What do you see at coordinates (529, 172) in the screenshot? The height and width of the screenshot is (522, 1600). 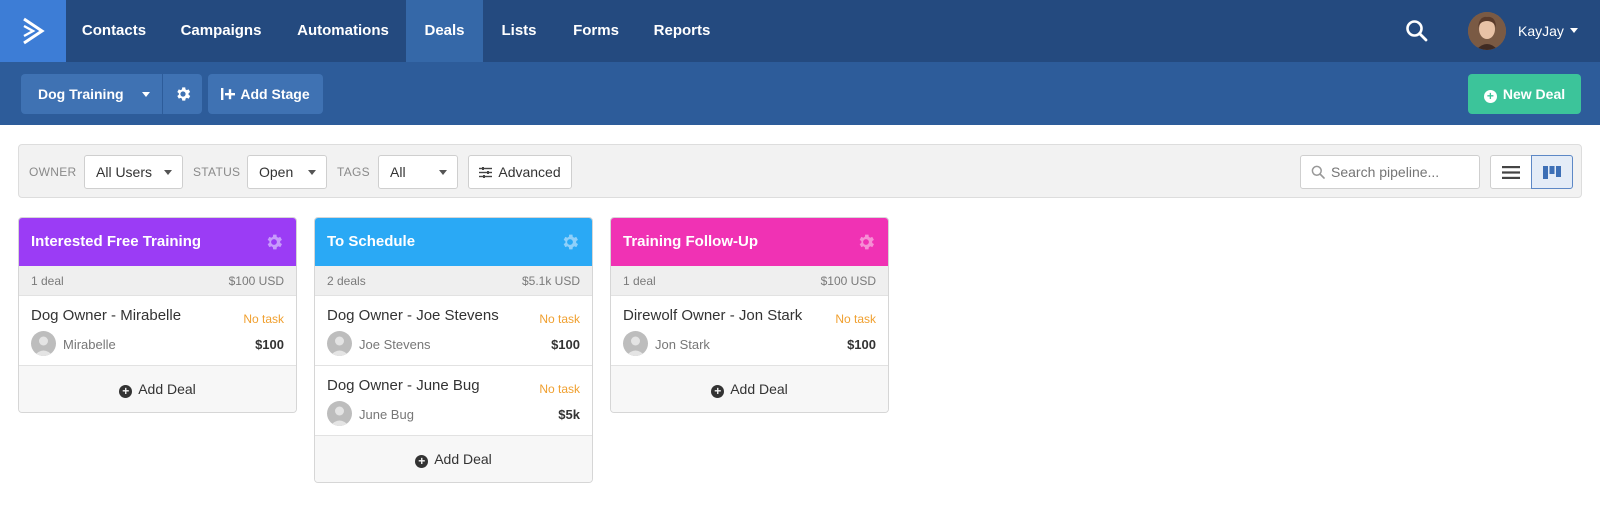 I see `advanced-filter-label: Advanced` at bounding box center [529, 172].